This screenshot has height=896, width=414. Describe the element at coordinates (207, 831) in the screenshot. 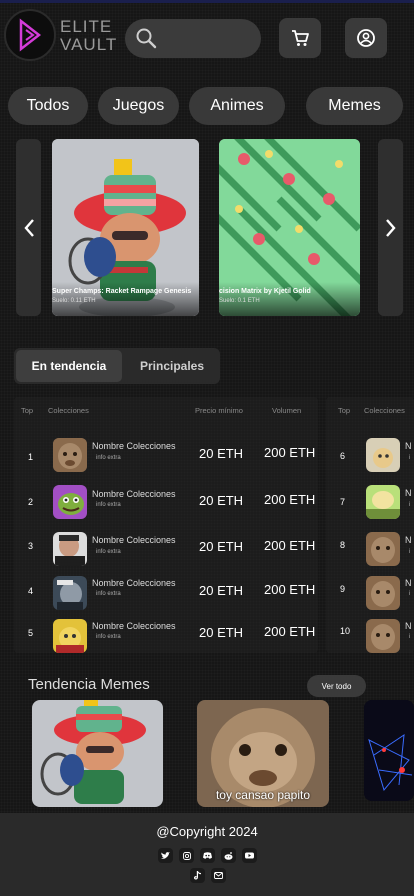

I see `copyright: @Copyright 2024` at that location.